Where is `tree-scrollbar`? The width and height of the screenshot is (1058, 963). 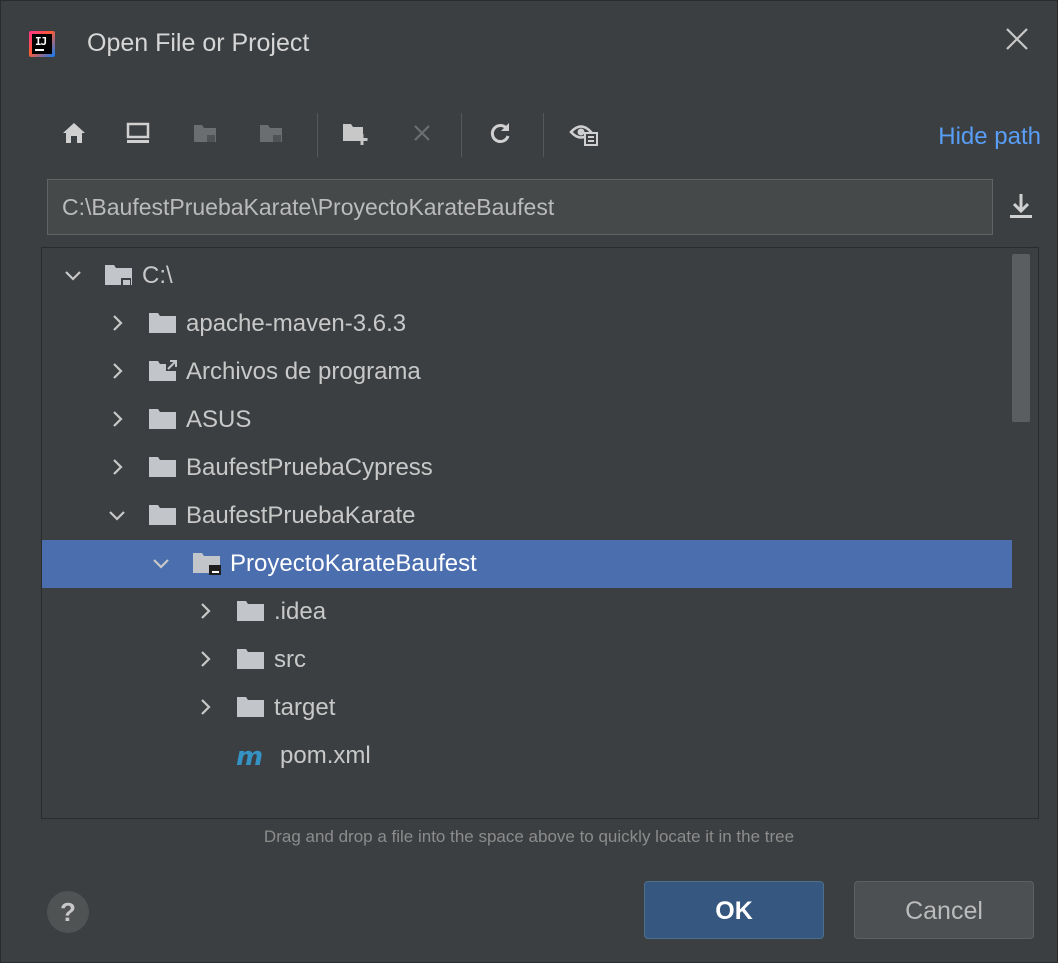 tree-scrollbar is located at coordinates (1021, 338).